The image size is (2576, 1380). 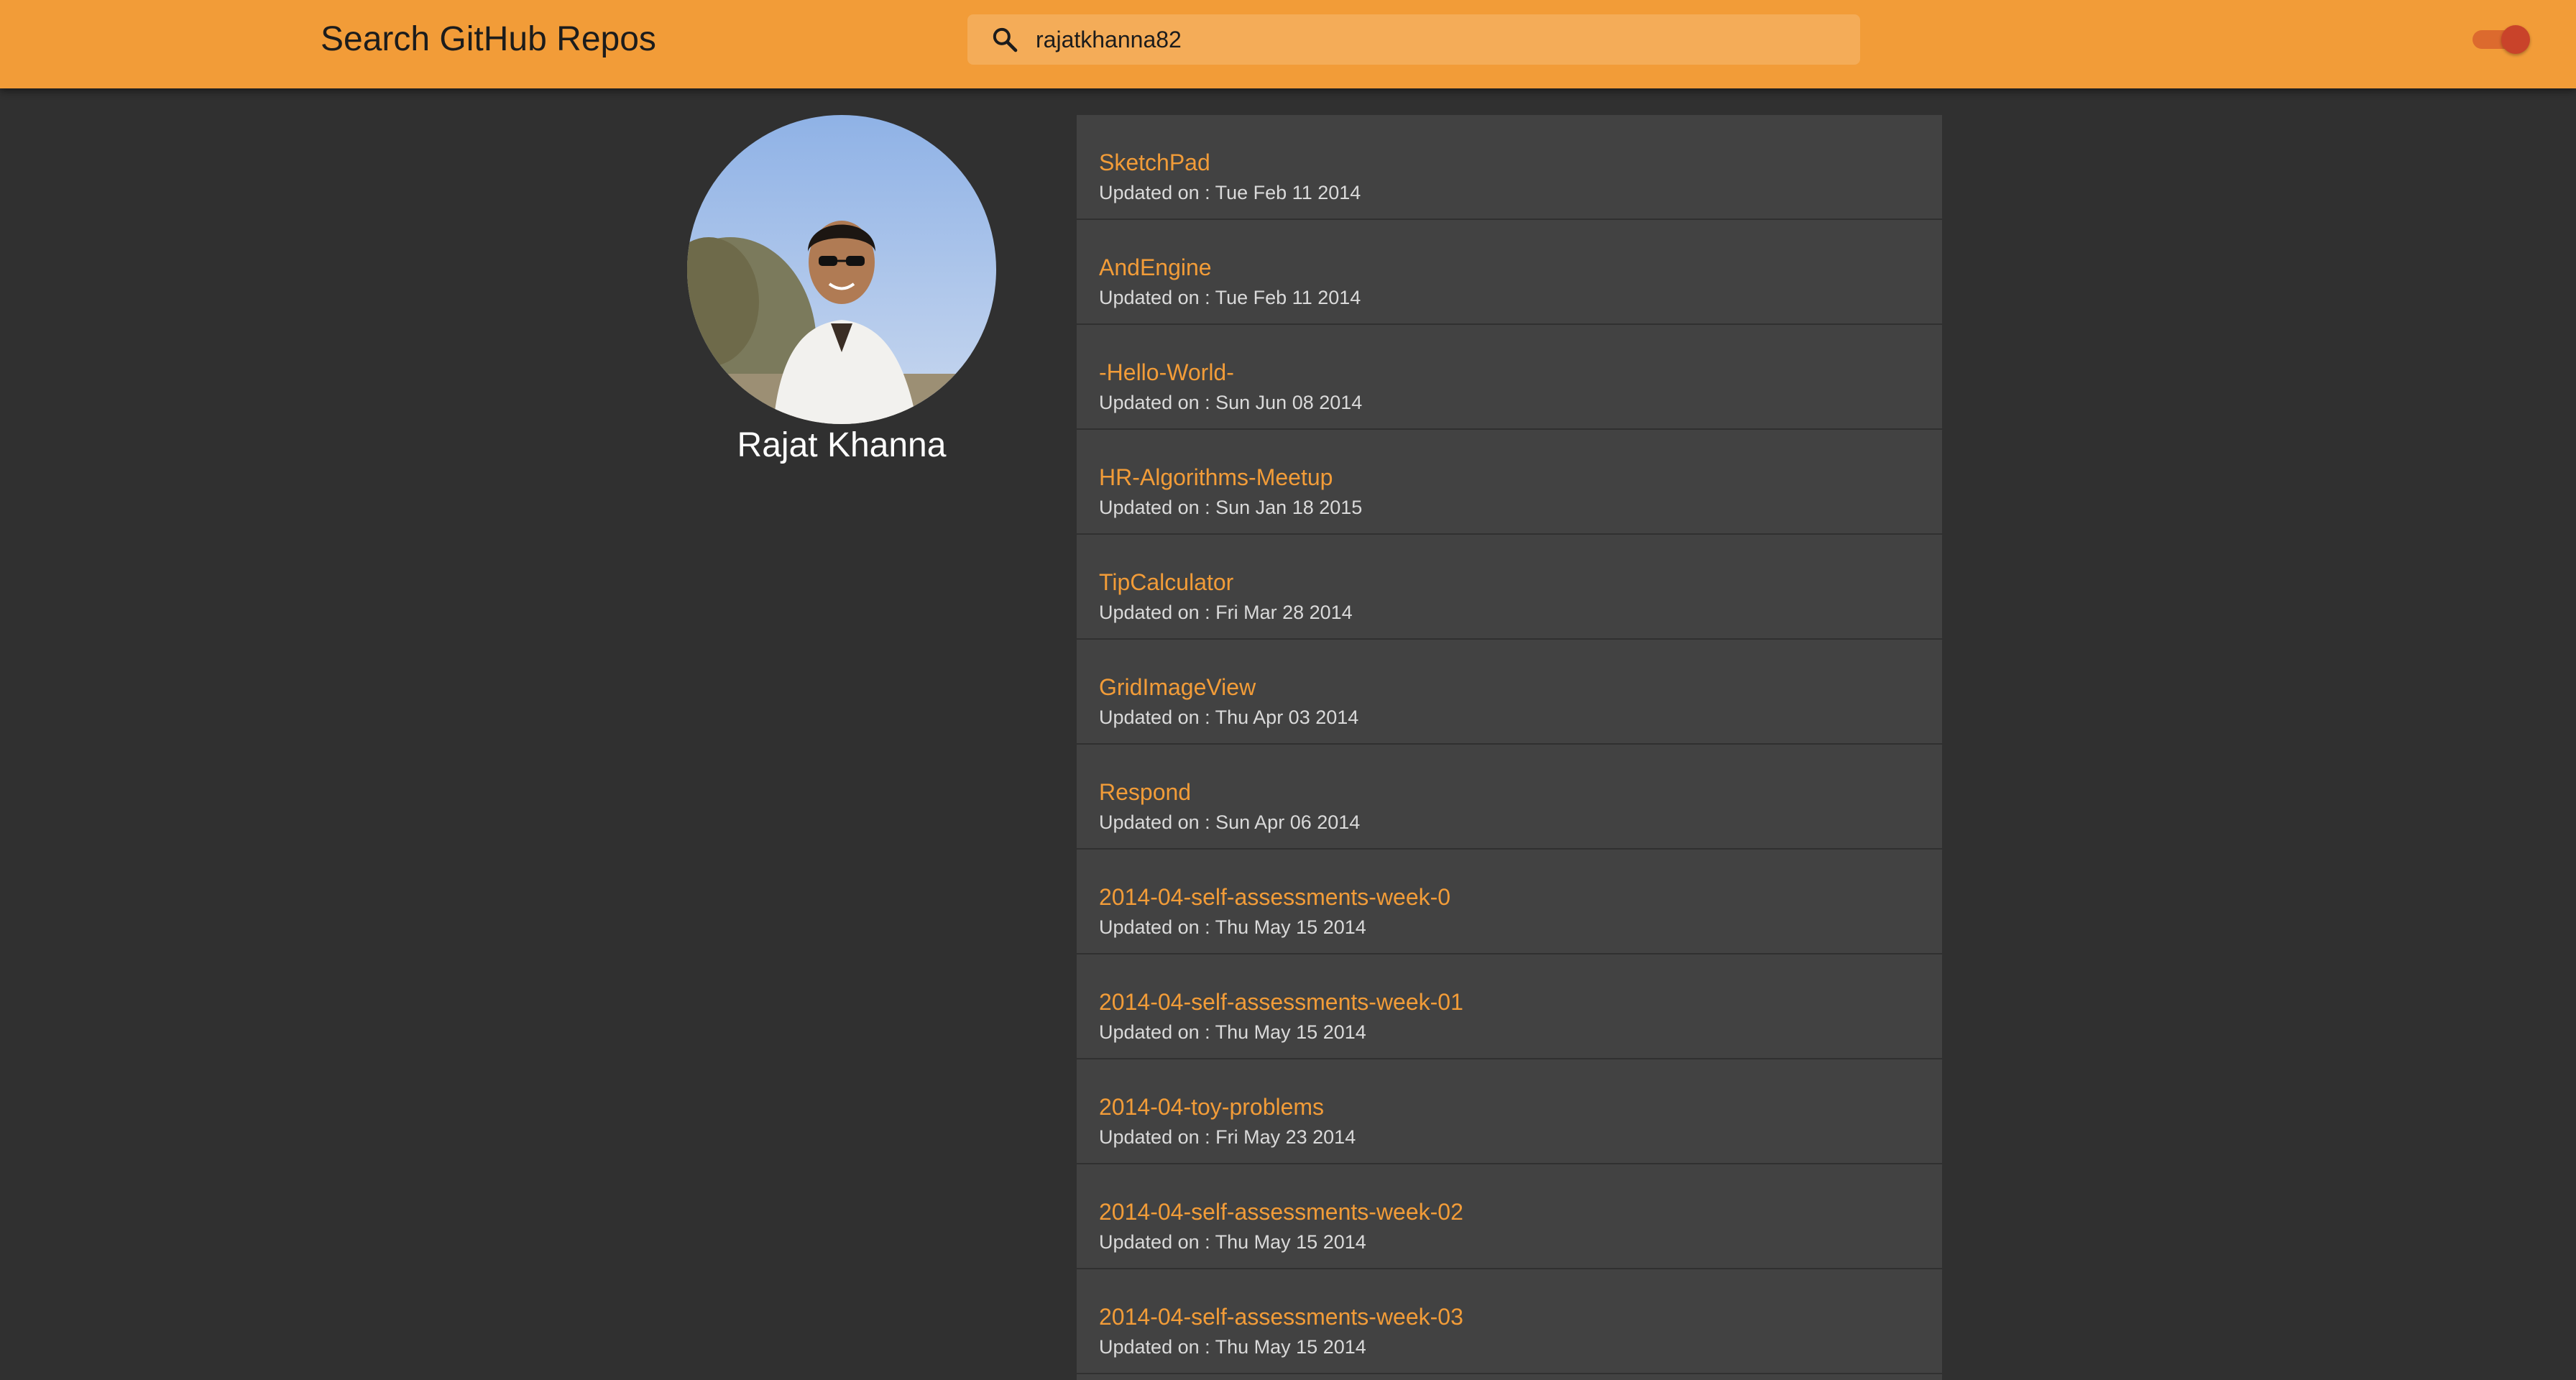 I want to click on repo-name: 2014-04-toy-problems, so click(x=1520, y=1090).